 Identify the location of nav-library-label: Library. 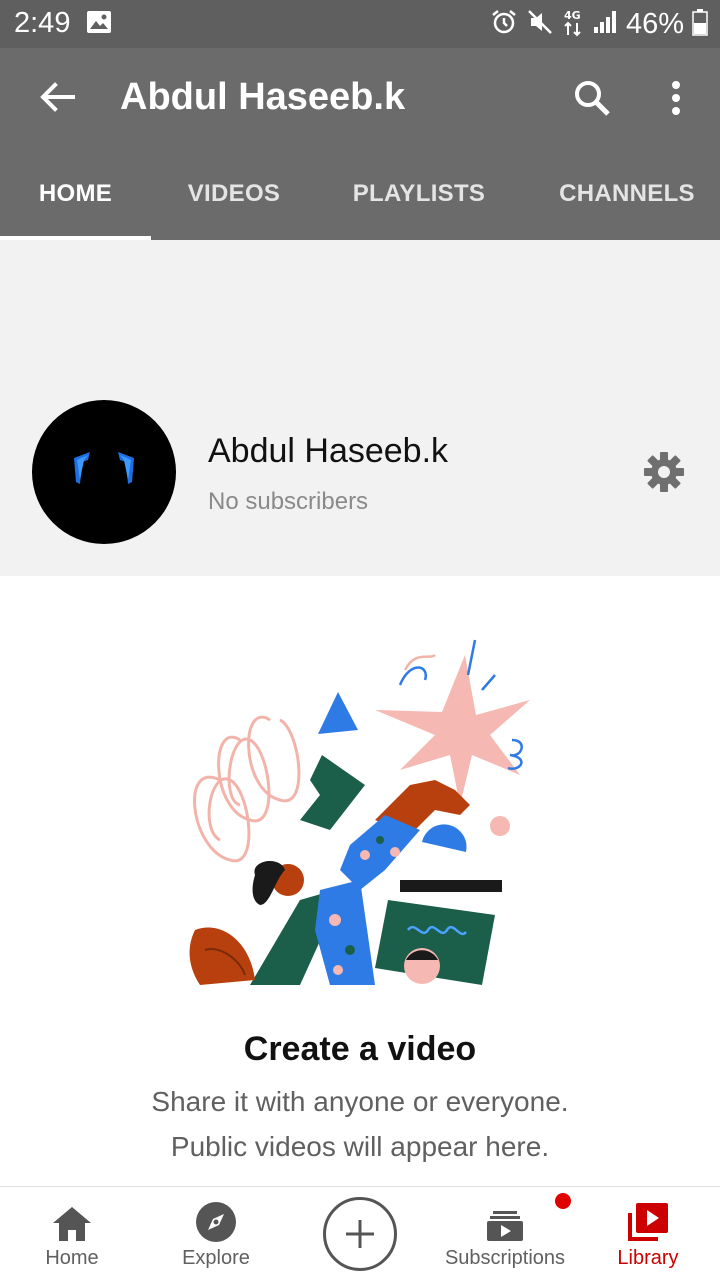
(648, 1258).